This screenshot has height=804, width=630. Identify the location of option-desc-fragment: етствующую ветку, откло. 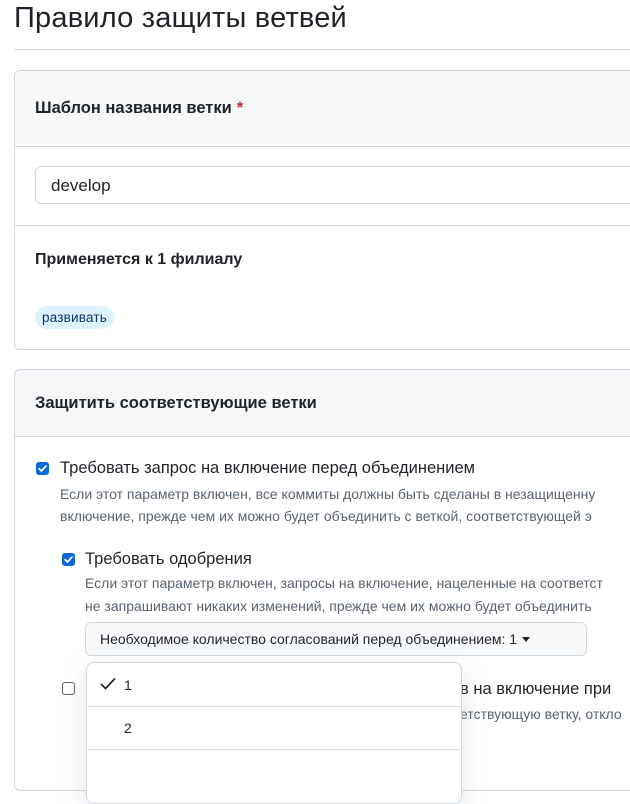
(541, 714).